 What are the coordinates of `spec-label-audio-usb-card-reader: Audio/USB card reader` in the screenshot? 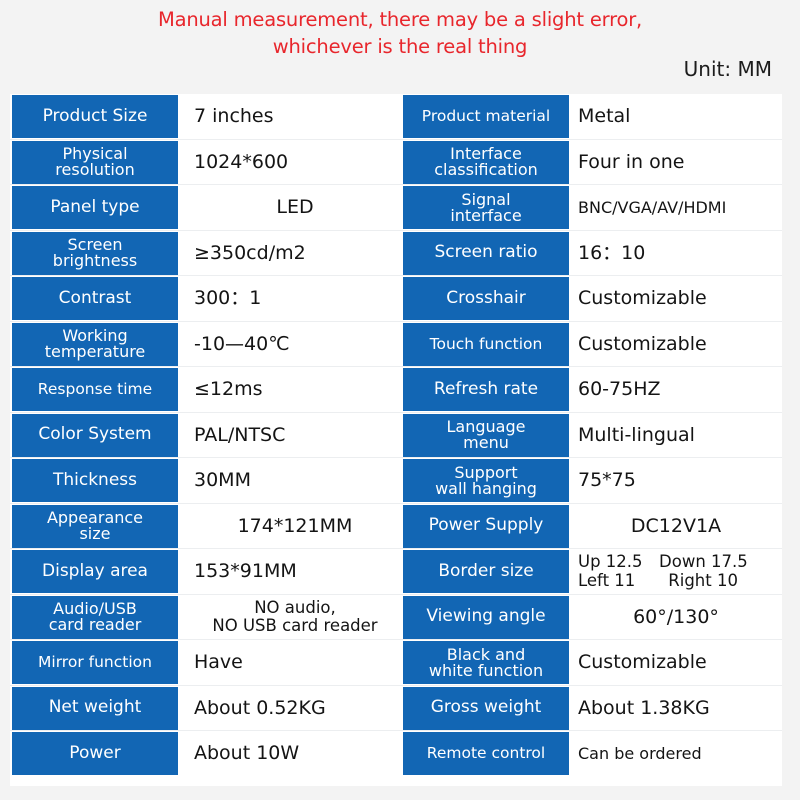 It's located at (95, 617).